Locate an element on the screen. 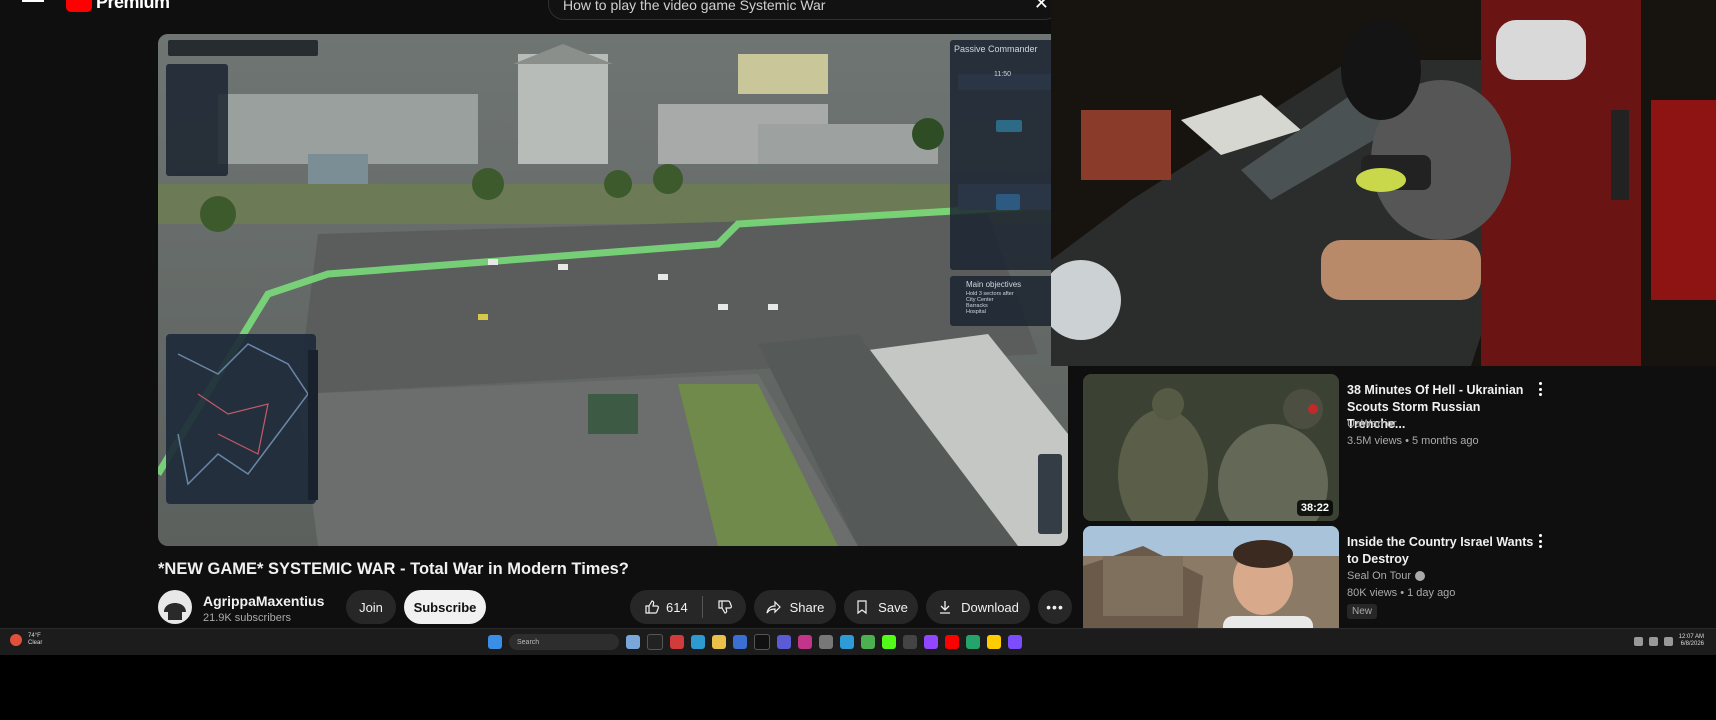  share-label: Share is located at coordinates (807, 607).